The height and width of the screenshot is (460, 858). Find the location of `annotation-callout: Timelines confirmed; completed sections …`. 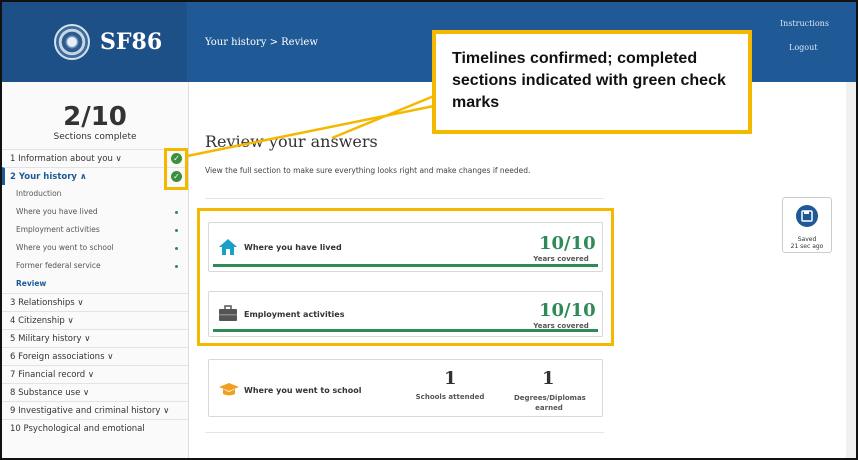

annotation-callout: Timelines confirmed; completed sections … is located at coordinates (592, 82).